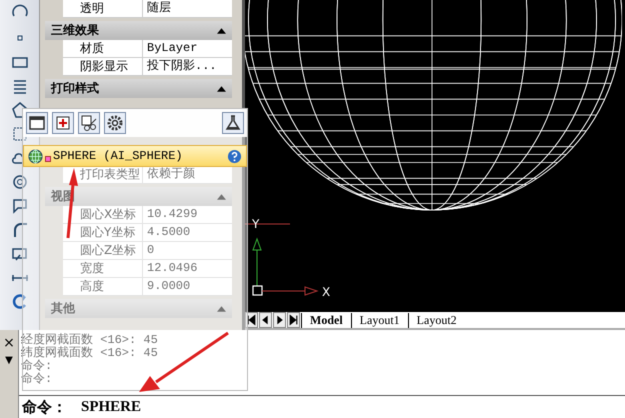 Image resolution: width=625 pixels, height=418 pixels. What do you see at coordinates (293, 320) in the screenshot?
I see `last-tab-icon` at bounding box center [293, 320].